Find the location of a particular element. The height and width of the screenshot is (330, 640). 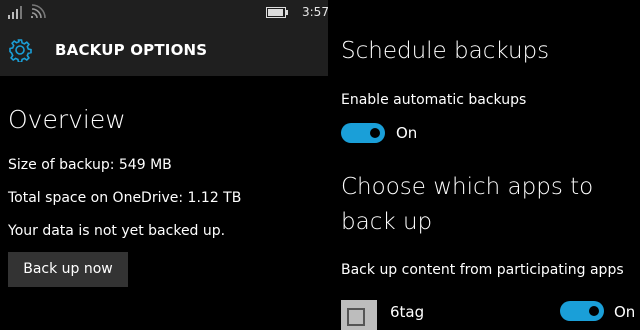

signal-icon is located at coordinates (15, 12).